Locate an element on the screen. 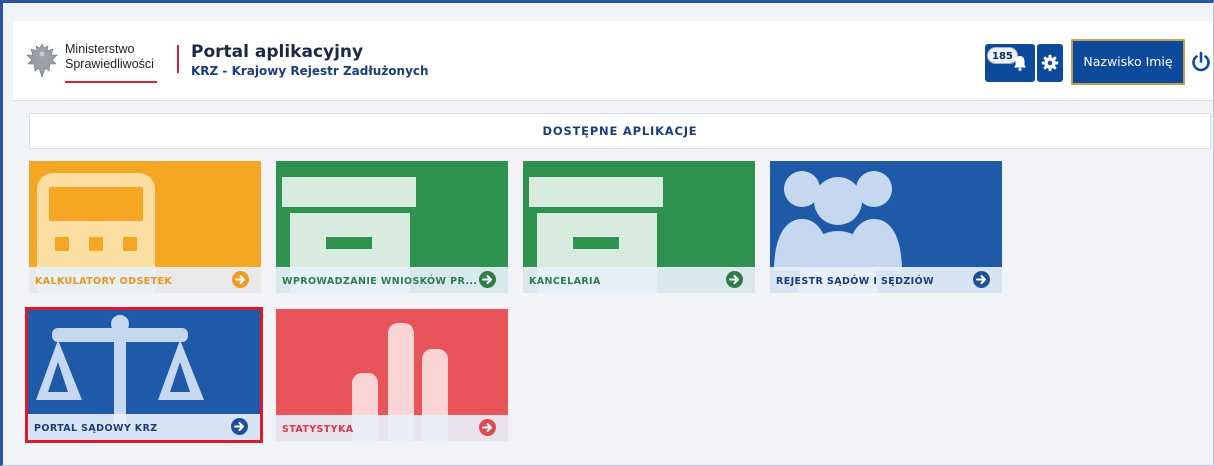 This screenshot has width=1214, height=466. app-tile-statystyka: STATYSTYKA is located at coordinates (392, 375).